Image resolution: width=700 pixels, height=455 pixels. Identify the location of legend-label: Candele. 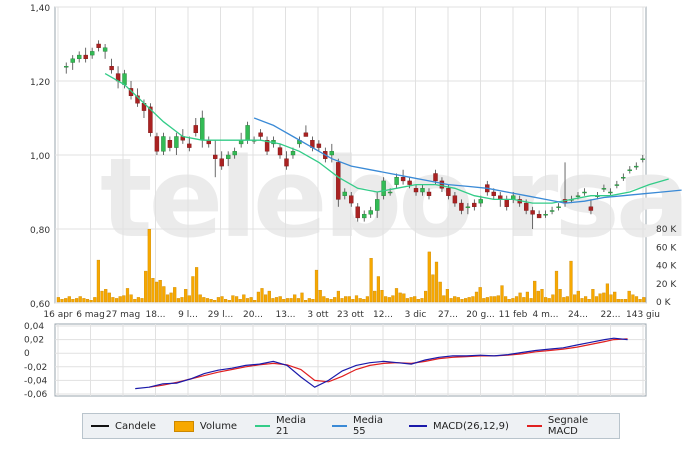
(135, 426).